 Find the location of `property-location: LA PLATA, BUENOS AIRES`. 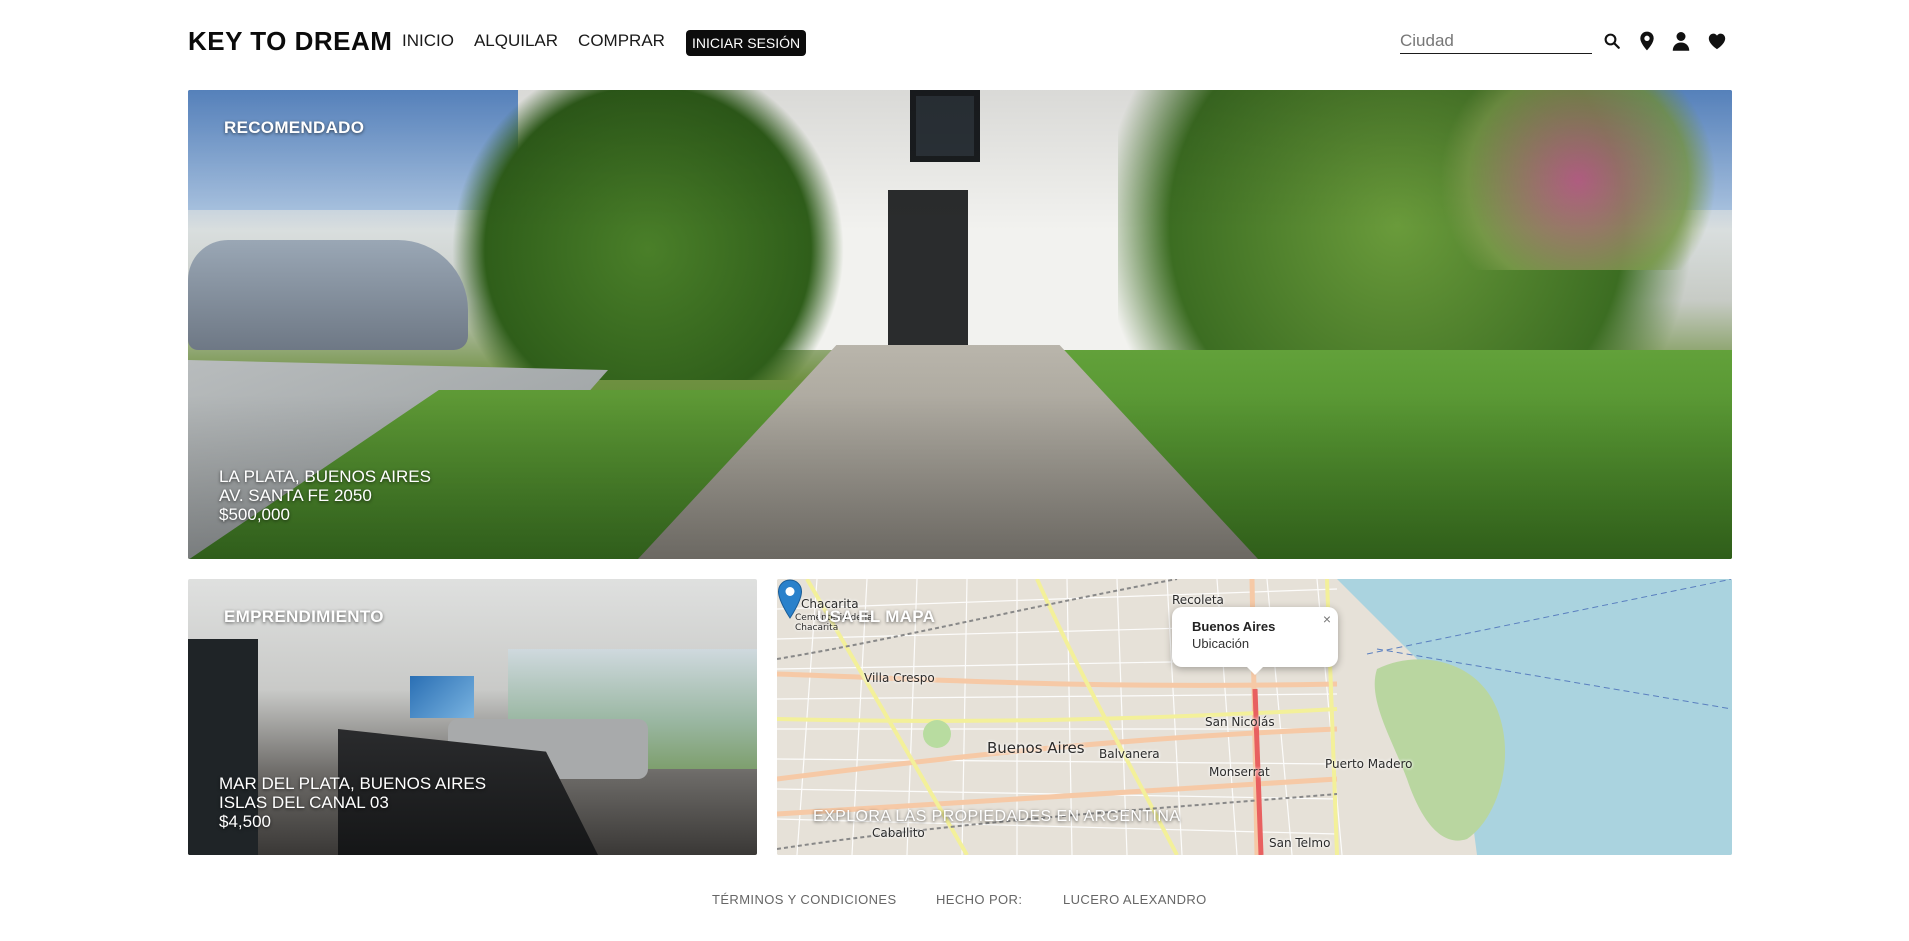

property-location: LA PLATA, BUENOS AIRES is located at coordinates (325, 476).